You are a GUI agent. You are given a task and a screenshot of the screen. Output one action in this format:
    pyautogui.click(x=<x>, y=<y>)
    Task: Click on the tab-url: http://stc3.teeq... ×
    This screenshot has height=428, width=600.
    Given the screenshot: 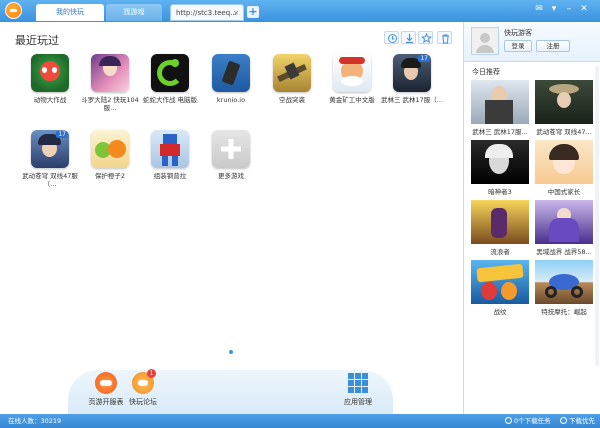 What is the action you would take?
    pyautogui.click(x=207, y=12)
    